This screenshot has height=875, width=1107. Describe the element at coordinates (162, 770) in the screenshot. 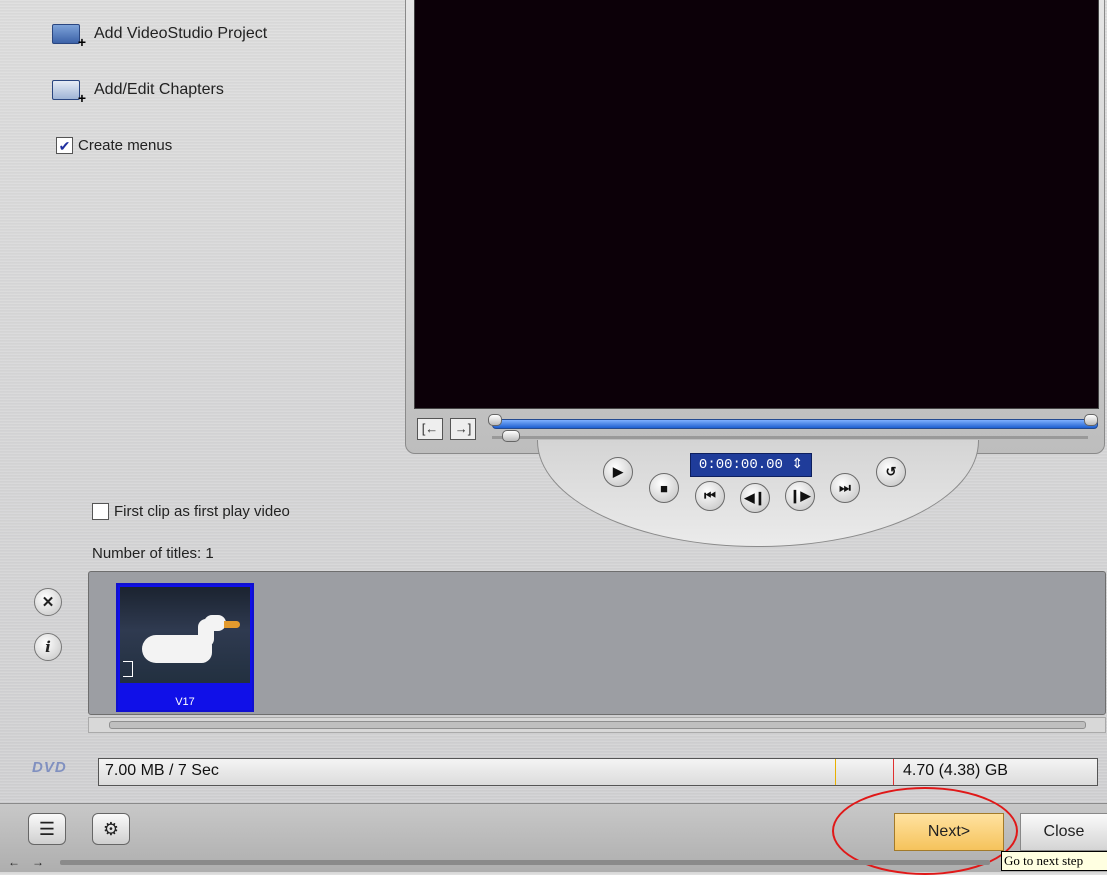

I see `capacity-used: 7.00 MB / 7 Sec` at that location.